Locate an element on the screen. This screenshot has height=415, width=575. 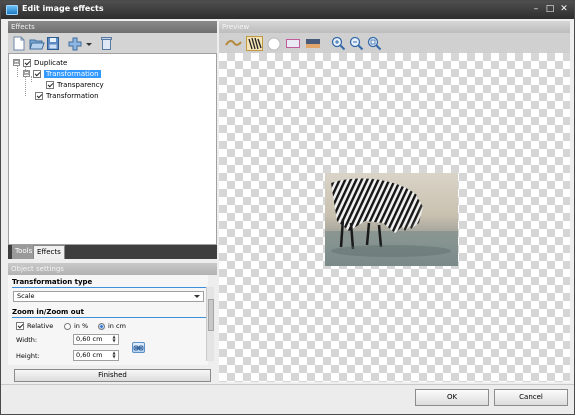
zoom-out-icon is located at coordinates (356, 43).